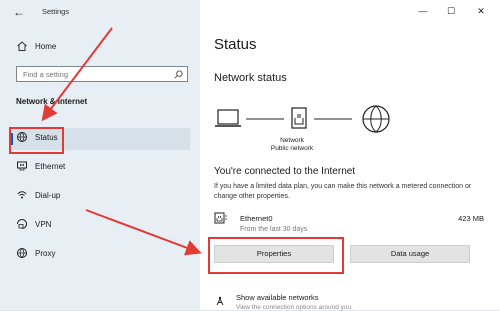 The height and width of the screenshot is (311, 500). What do you see at coordinates (178, 74) in the screenshot?
I see `search-icon` at bounding box center [178, 74].